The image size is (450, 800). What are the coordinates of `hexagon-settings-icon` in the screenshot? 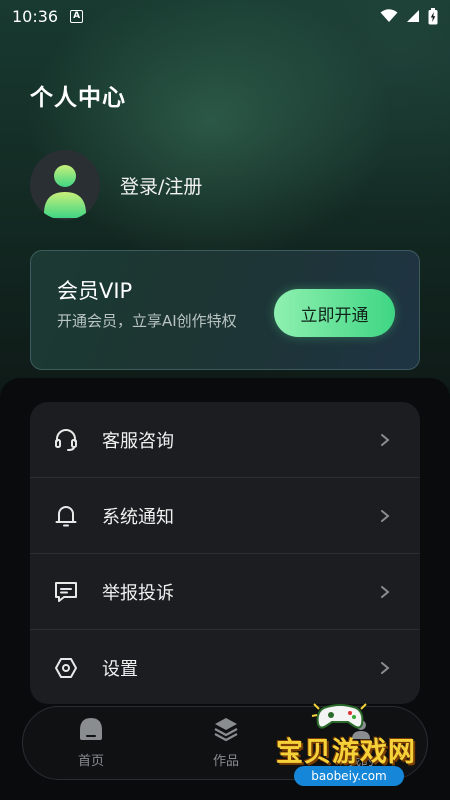 It's located at (66, 668).